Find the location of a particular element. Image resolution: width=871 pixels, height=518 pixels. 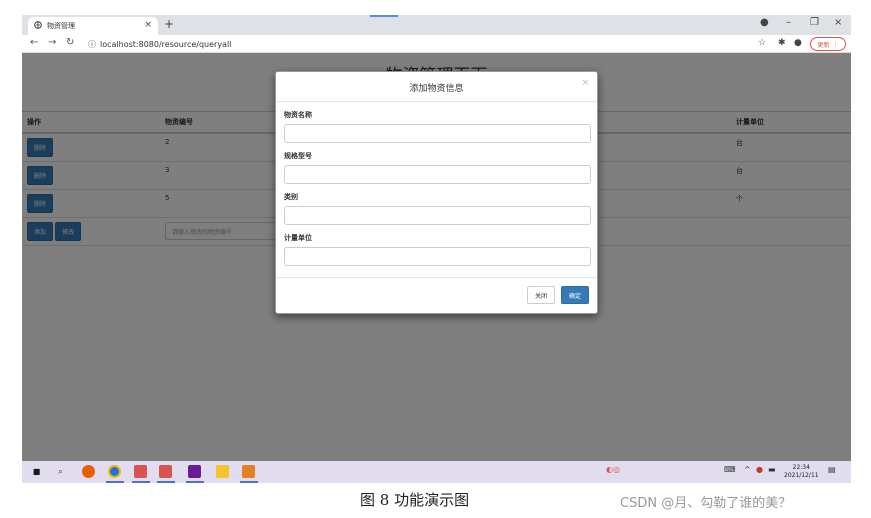

close-tab-icon: × is located at coordinates (148, 25).